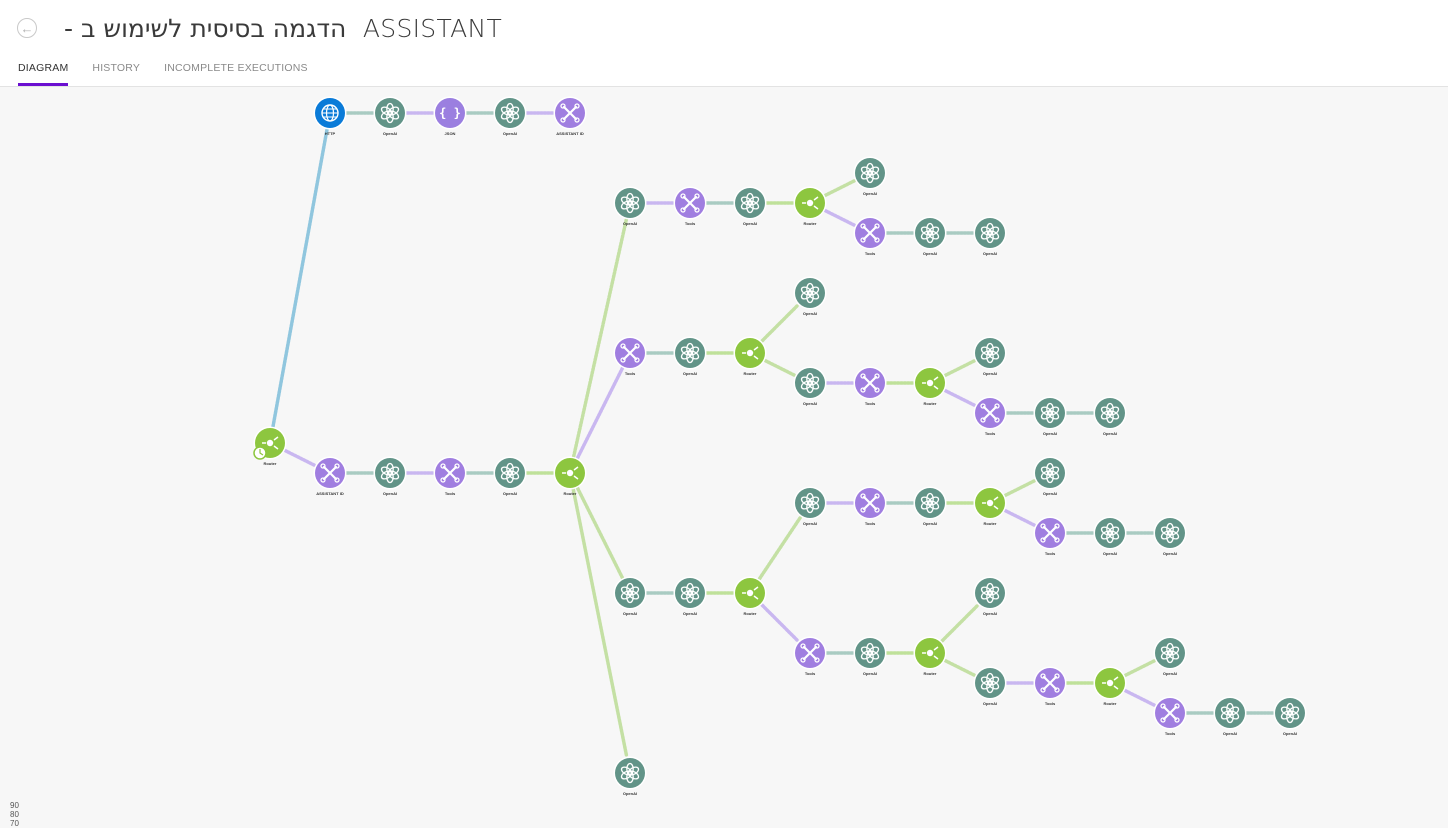 The width and height of the screenshot is (1448, 828). I want to click on tab-history: HISTORY, so click(116, 74).